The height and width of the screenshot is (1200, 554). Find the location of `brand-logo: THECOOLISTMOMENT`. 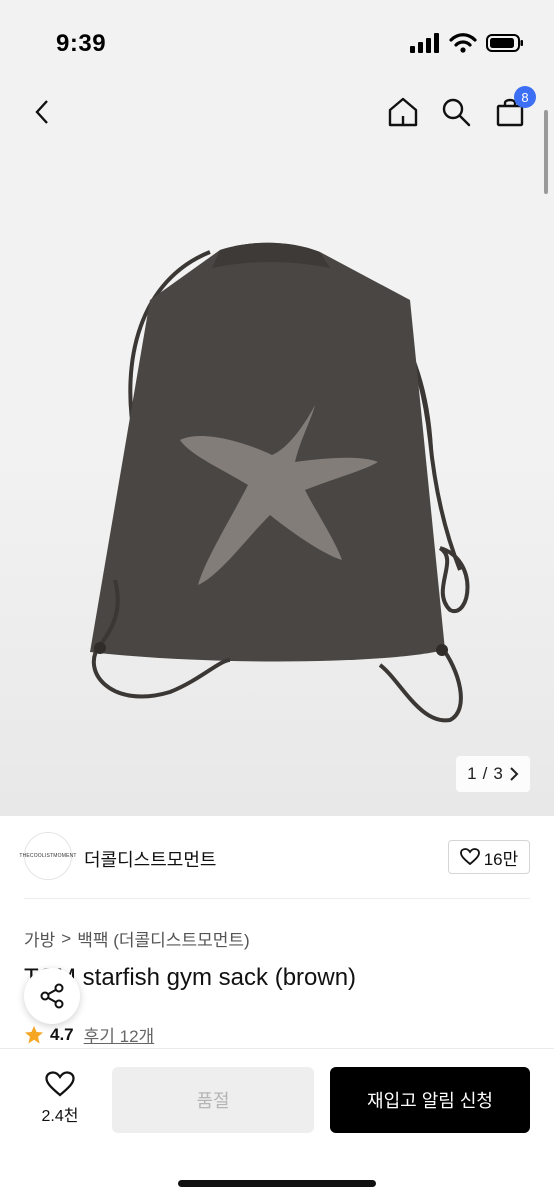

brand-logo: THECOOLISTMOMENT is located at coordinates (47, 856).